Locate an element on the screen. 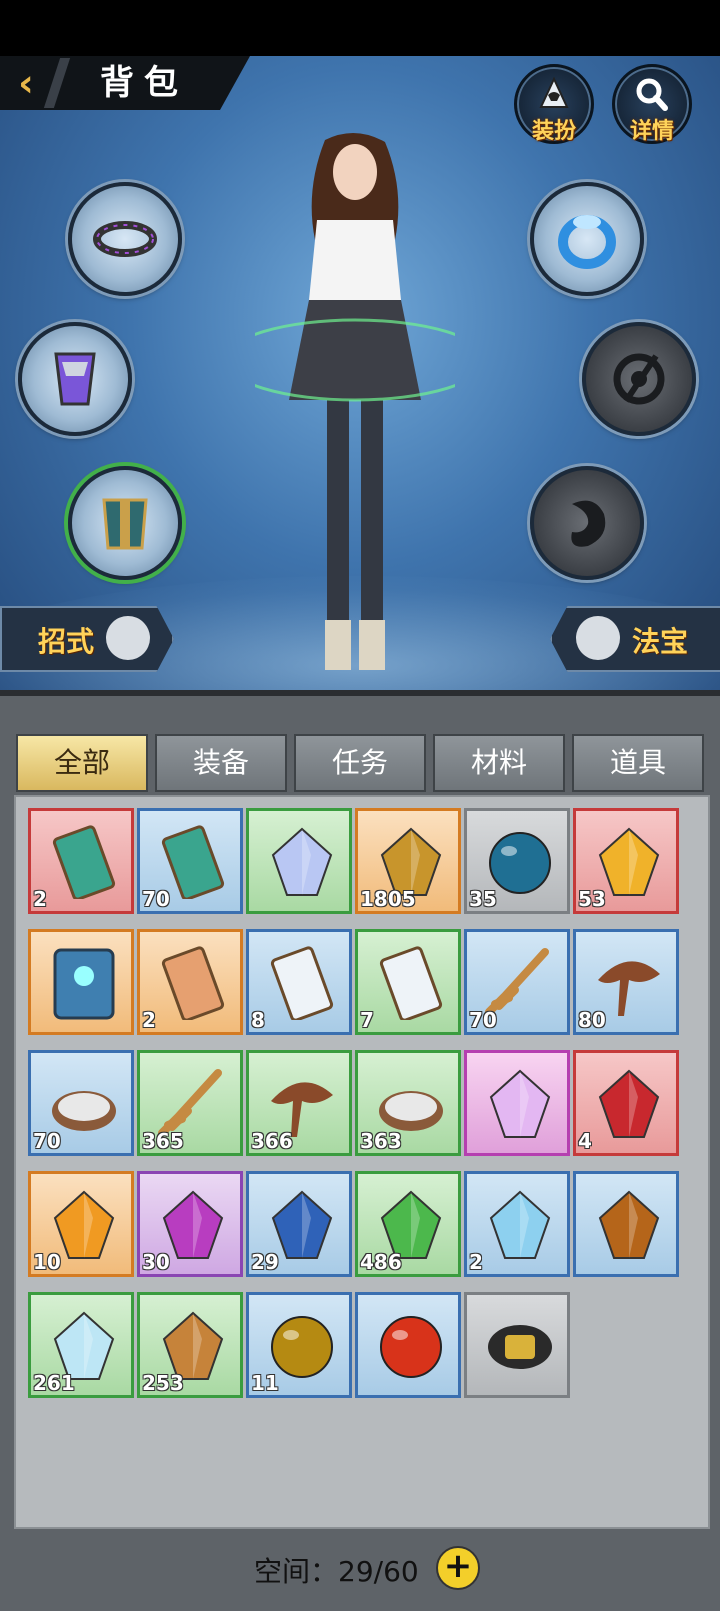 This screenshot has width=720, height=1611. item-count: 486 is located at coordinates (381, 1262).